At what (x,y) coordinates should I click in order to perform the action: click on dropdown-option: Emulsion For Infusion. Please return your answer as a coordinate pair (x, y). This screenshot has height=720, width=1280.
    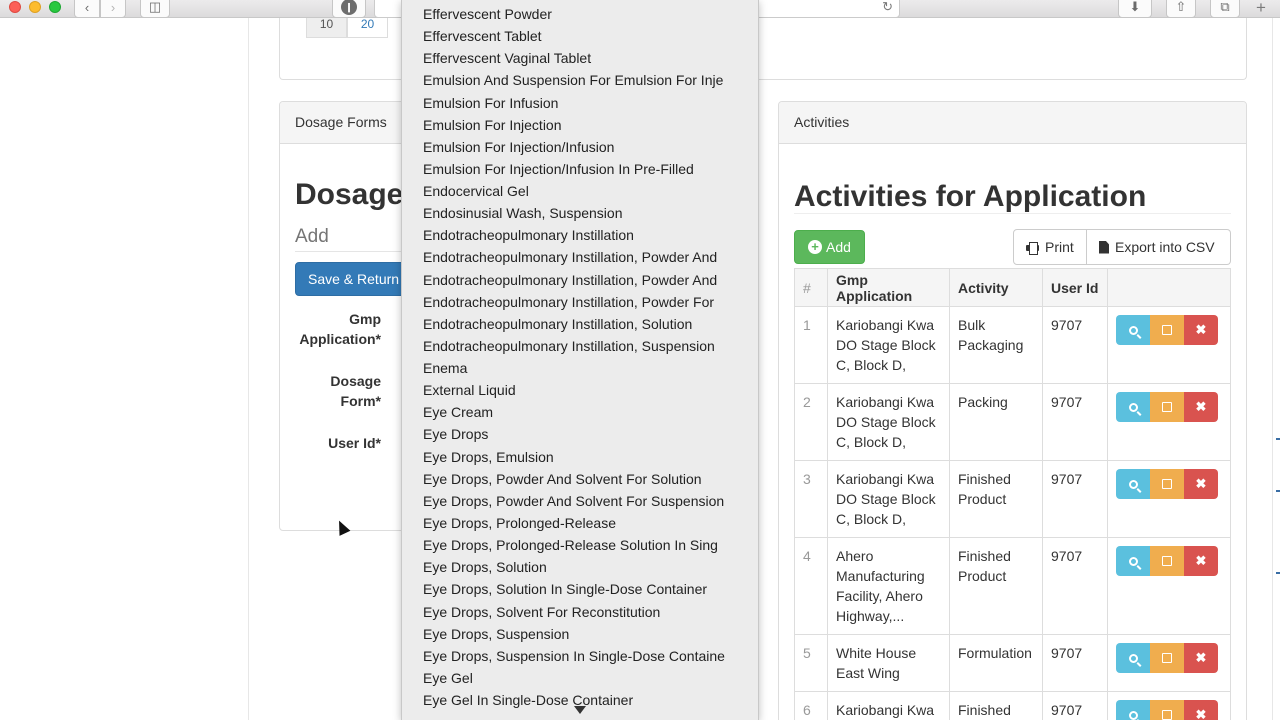
    Looking at the image, I should click on (588, 103).